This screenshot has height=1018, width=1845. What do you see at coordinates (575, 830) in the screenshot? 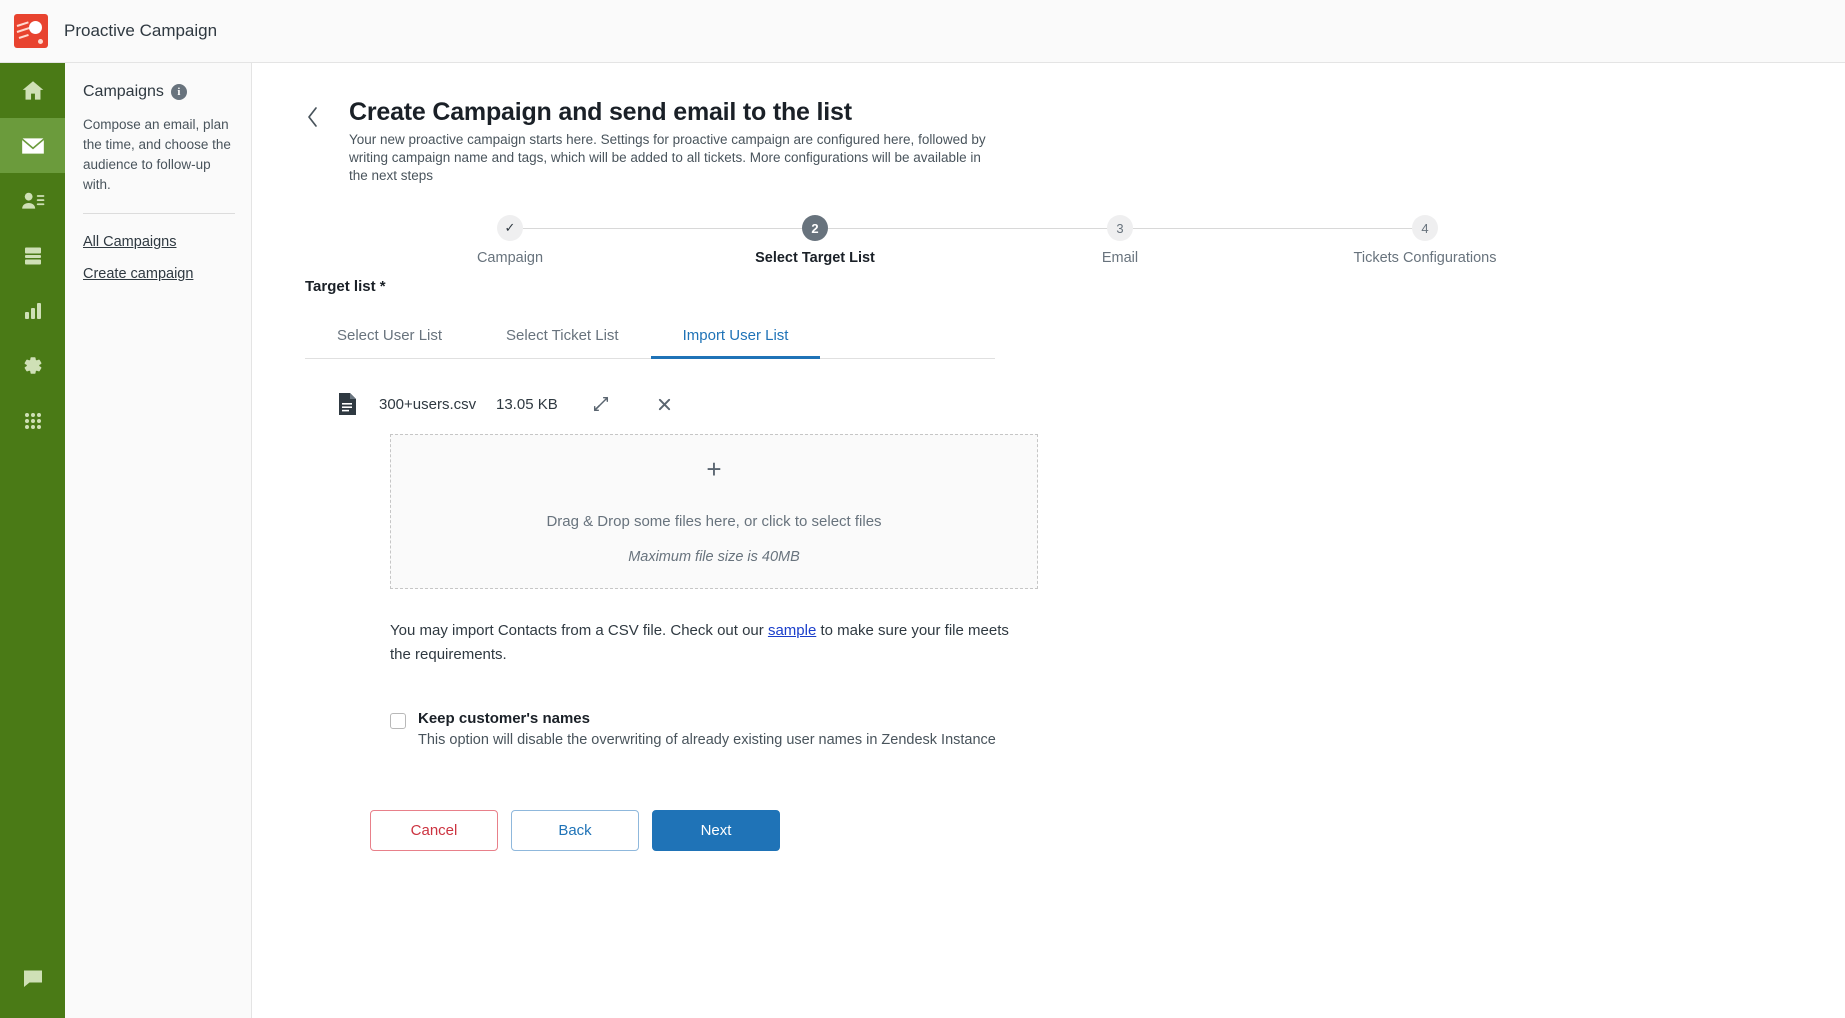
I see `back-button-action: Back` at bounding box center [575, 830].